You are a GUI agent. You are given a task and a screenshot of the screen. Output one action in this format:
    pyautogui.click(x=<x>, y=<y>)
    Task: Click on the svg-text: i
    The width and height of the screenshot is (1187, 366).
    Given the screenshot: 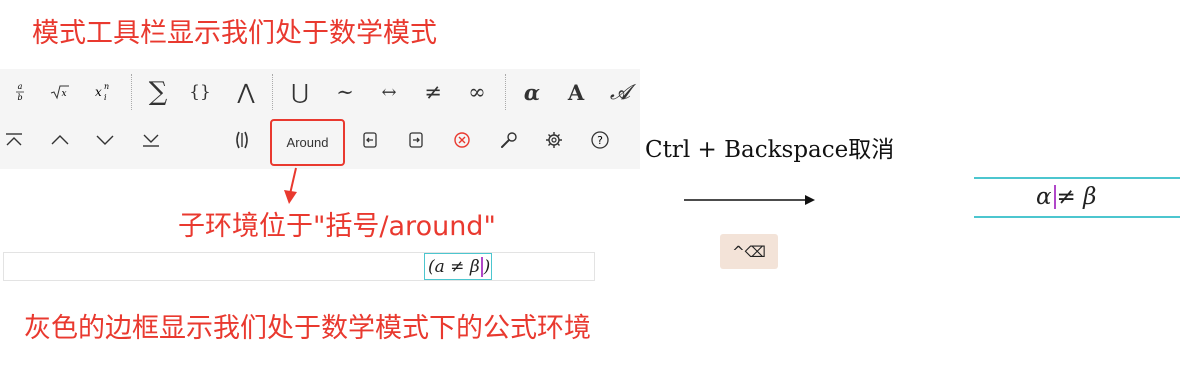 What is the action you would take?
    pyautogui.click(x=105, y=97)
    